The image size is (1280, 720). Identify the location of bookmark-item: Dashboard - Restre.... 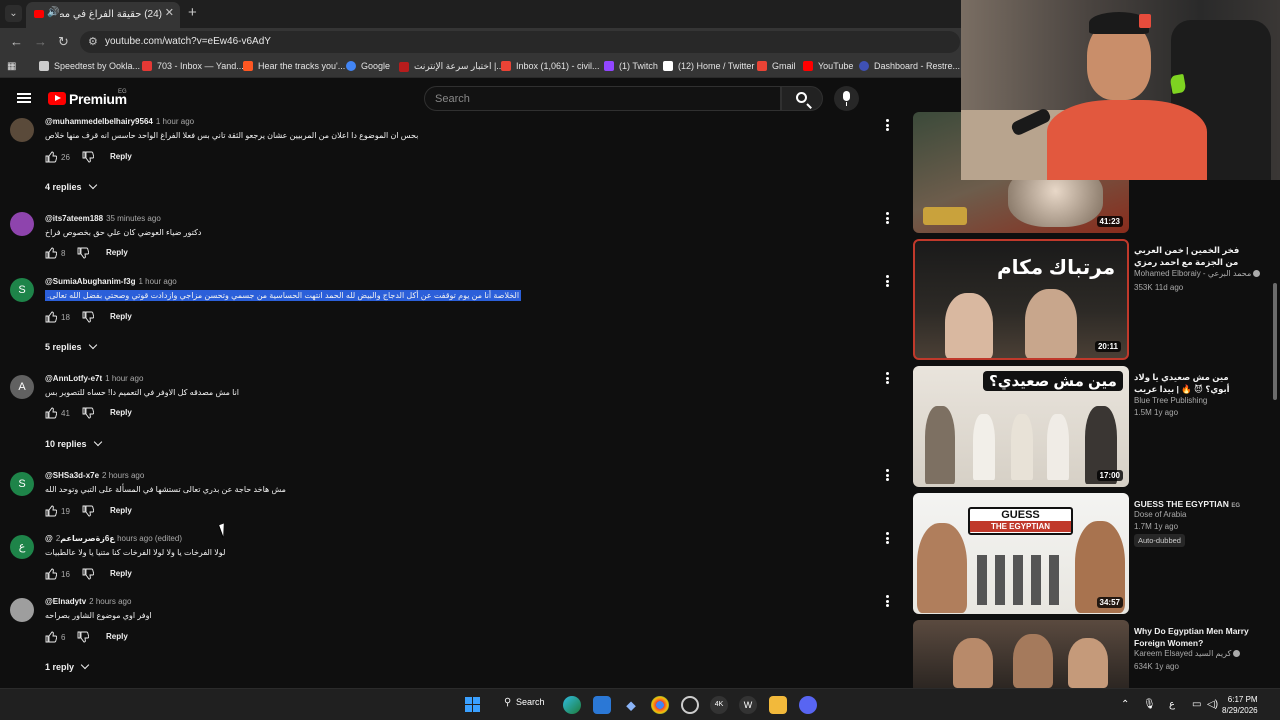
(909, 66).